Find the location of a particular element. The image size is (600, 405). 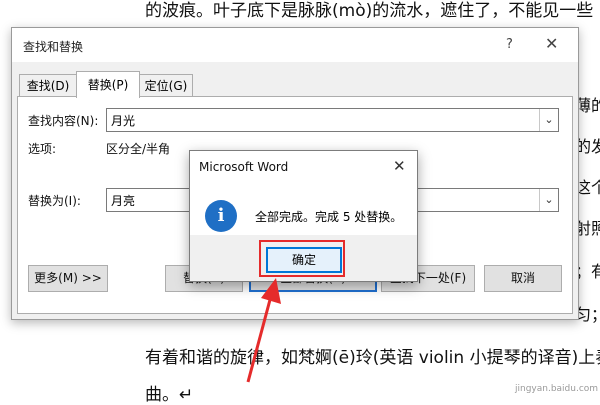

tab-replace: 替换(P) is located at coordinates (108, 84).